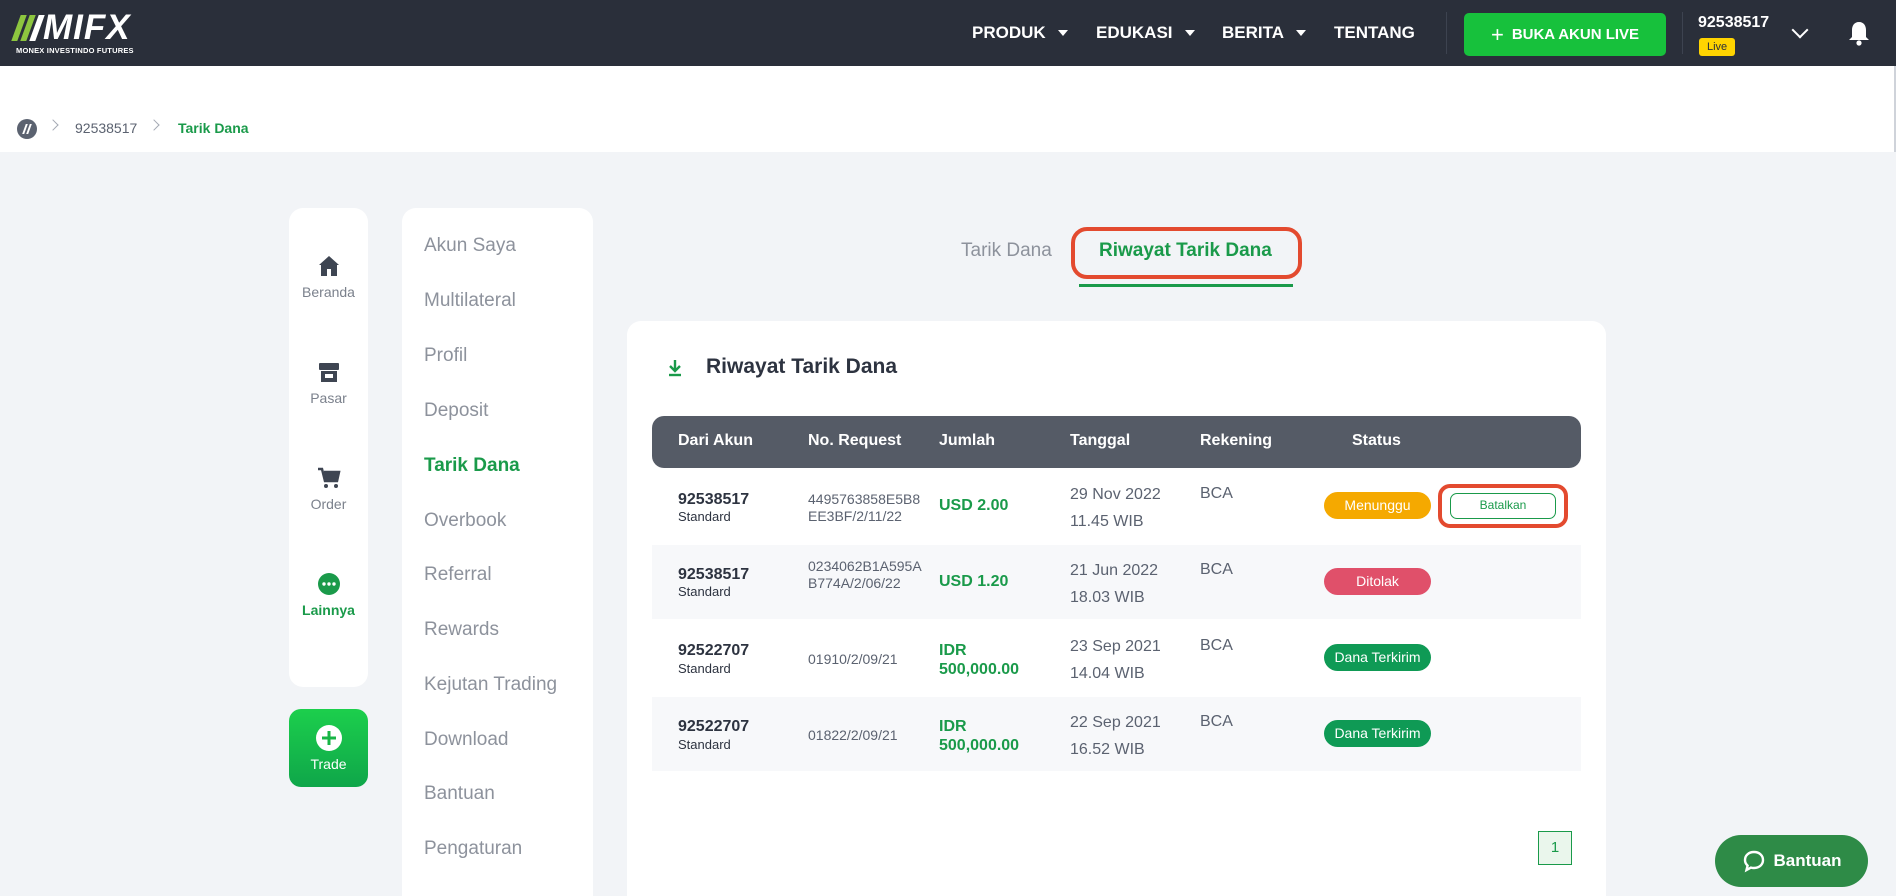  I want to click on column-header: Status, so click(1376, 440).